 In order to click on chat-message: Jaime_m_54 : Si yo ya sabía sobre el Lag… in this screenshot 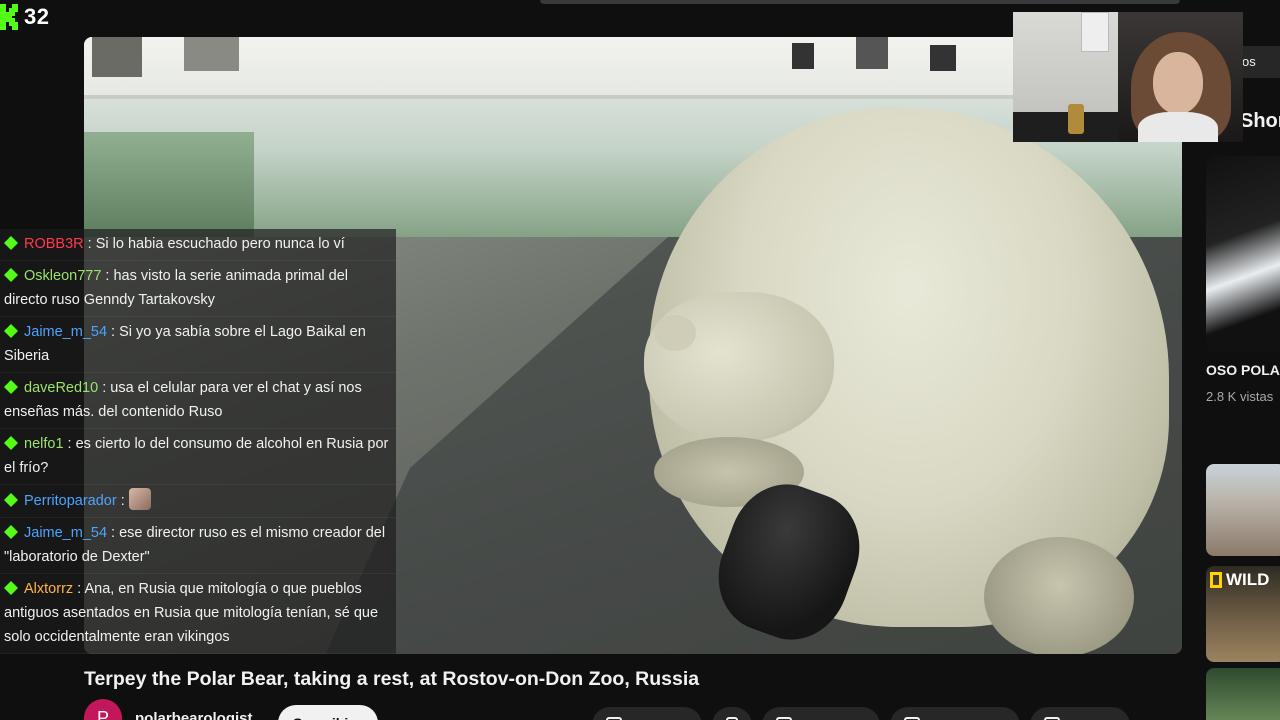, I will do `click(198, 345)`.